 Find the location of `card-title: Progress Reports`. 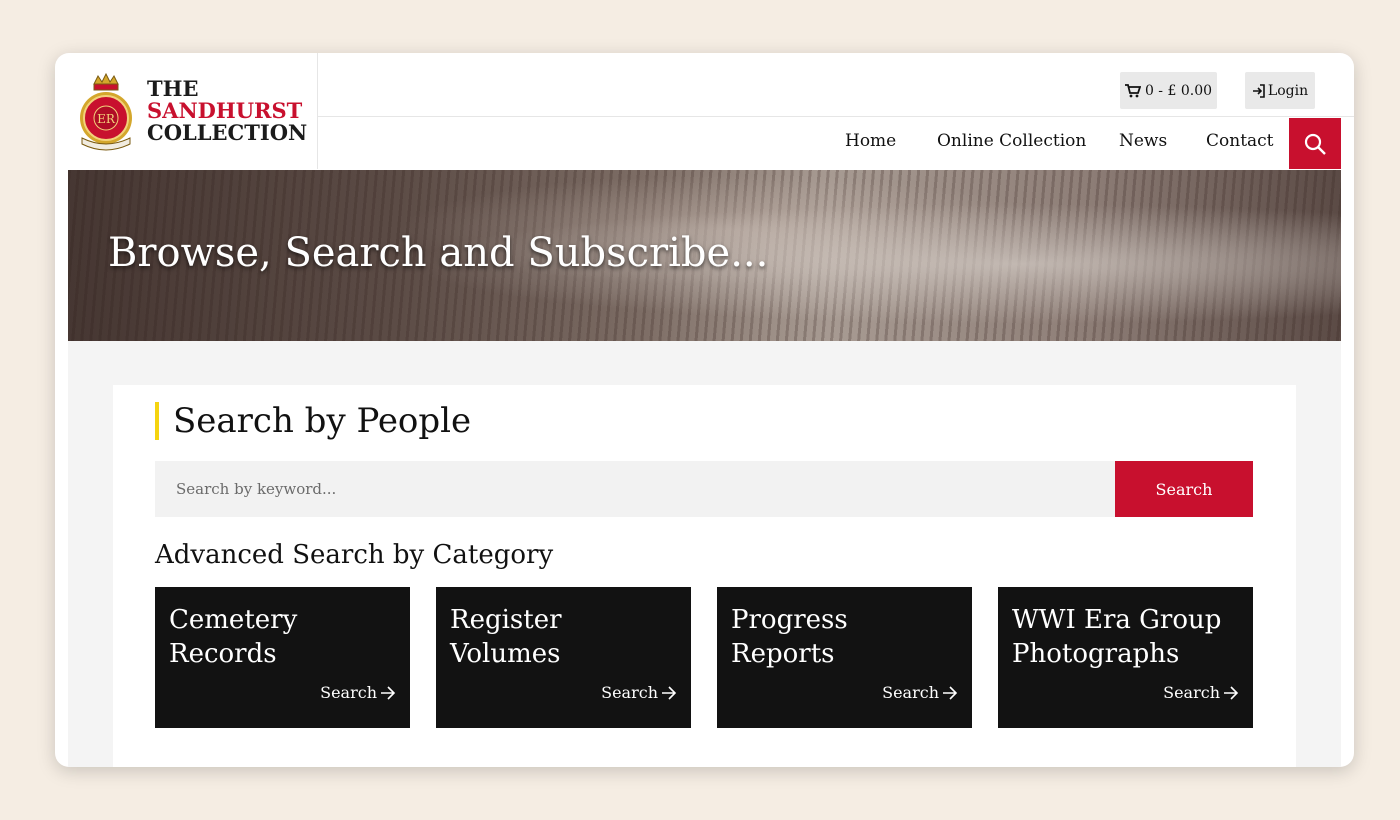

card-title: Progress Reports is located at coordinates (789, 637).